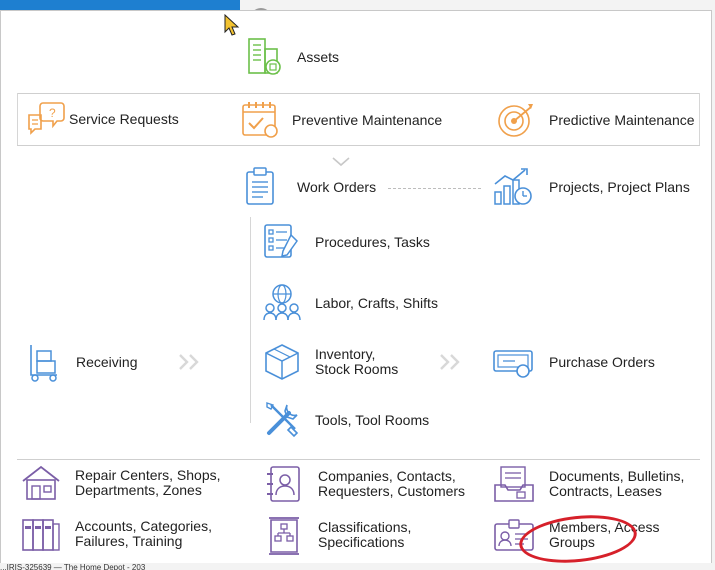 This screenshot has width=715, height=570. Describe the element at coordinates (357, 566) in the screenshot. I see `taskbar-strip: ...IRIS-325639 — The Home Depot - 203` at that location.